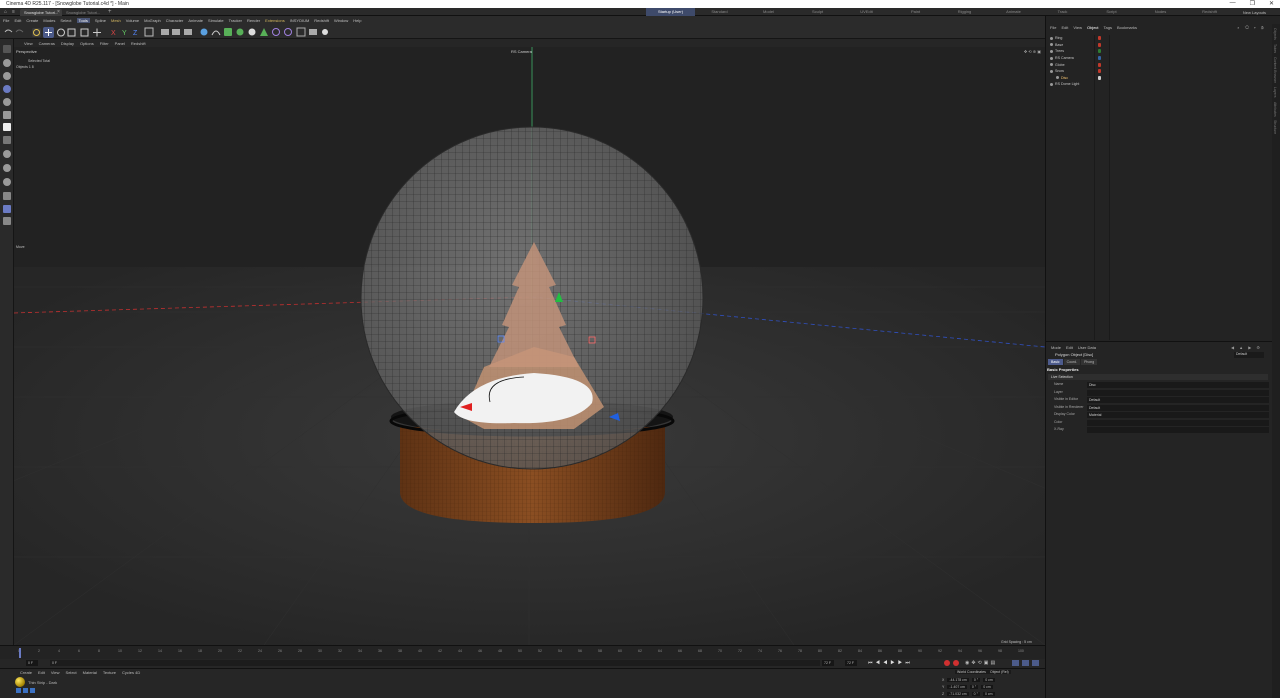 This screenshot has height=698, width=1280. I want to click on new-tab-icon: +, so click(110, 12).